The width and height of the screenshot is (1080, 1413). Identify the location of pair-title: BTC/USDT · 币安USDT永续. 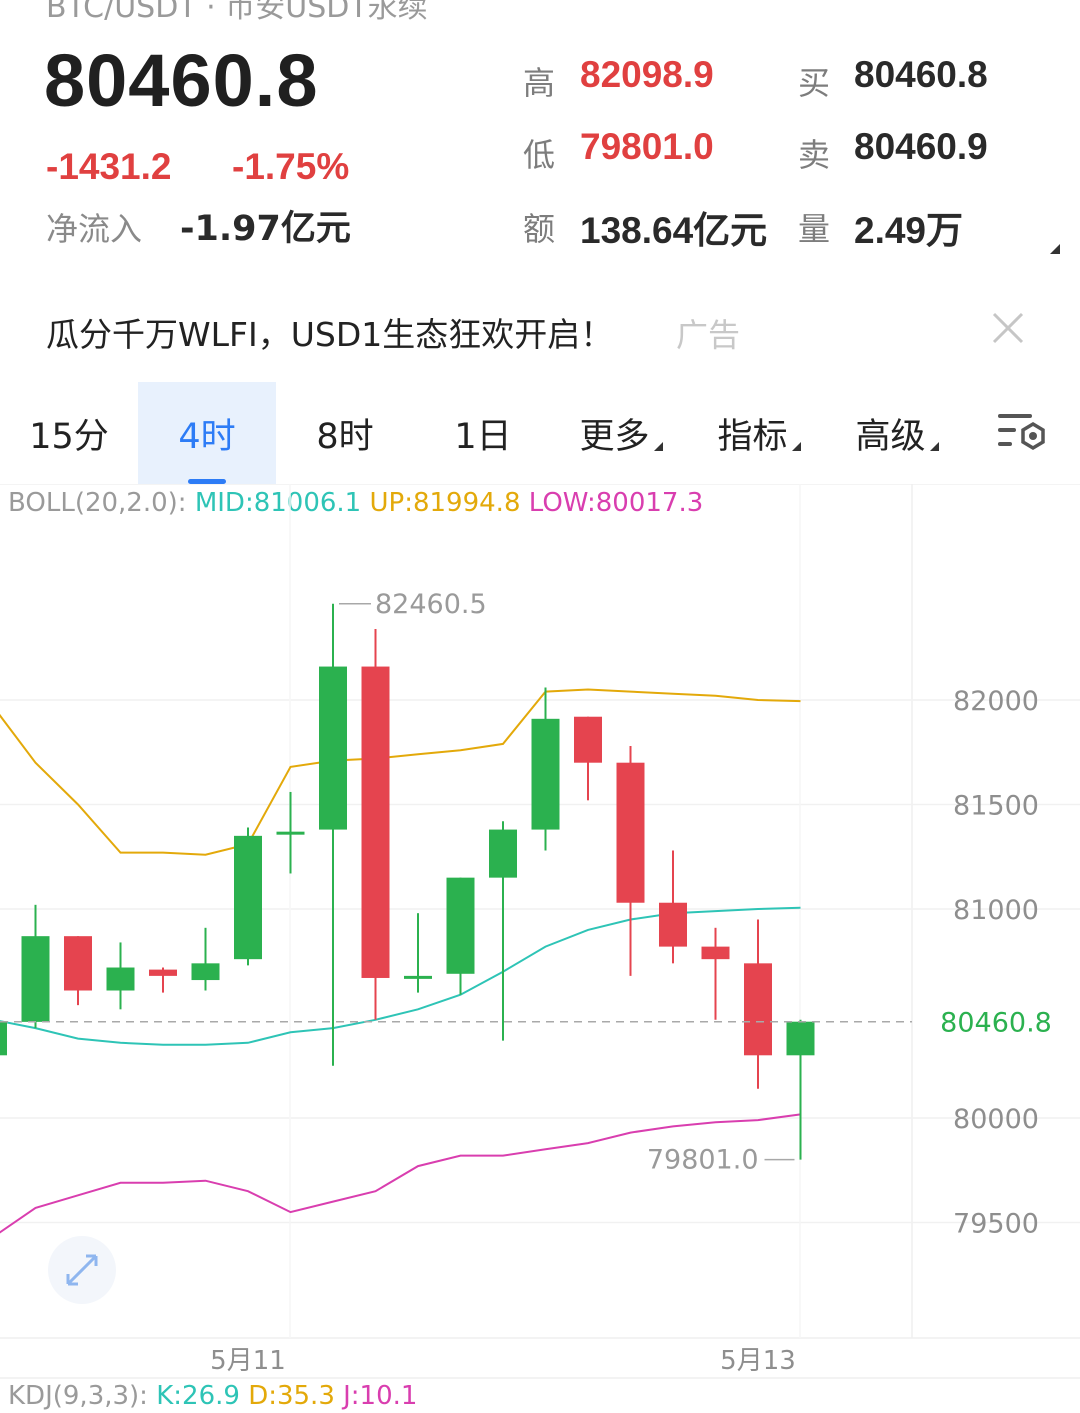
(237, 12).